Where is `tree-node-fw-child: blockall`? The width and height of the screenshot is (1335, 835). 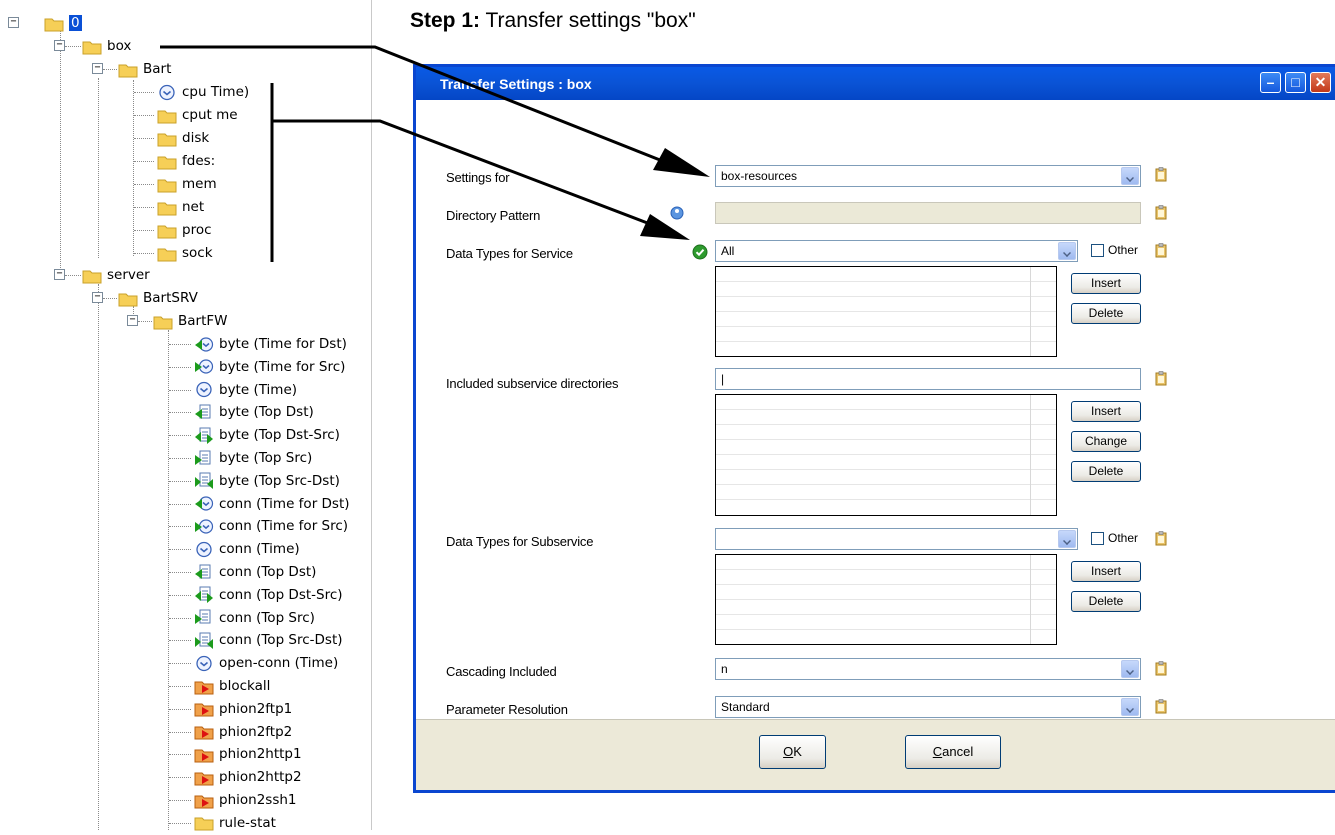
tree-node-fw-child: blockall is located at coordinates (232, 686).